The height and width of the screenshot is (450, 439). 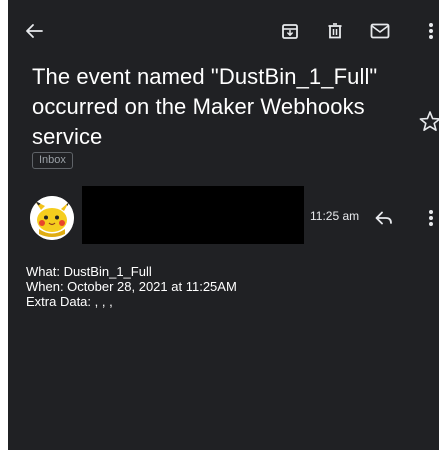 What do you see at coordinates (89, 271) in the screenshot?
I see `body-what-line: What: DustBin_1_Full` at bounding box center [89, 271].